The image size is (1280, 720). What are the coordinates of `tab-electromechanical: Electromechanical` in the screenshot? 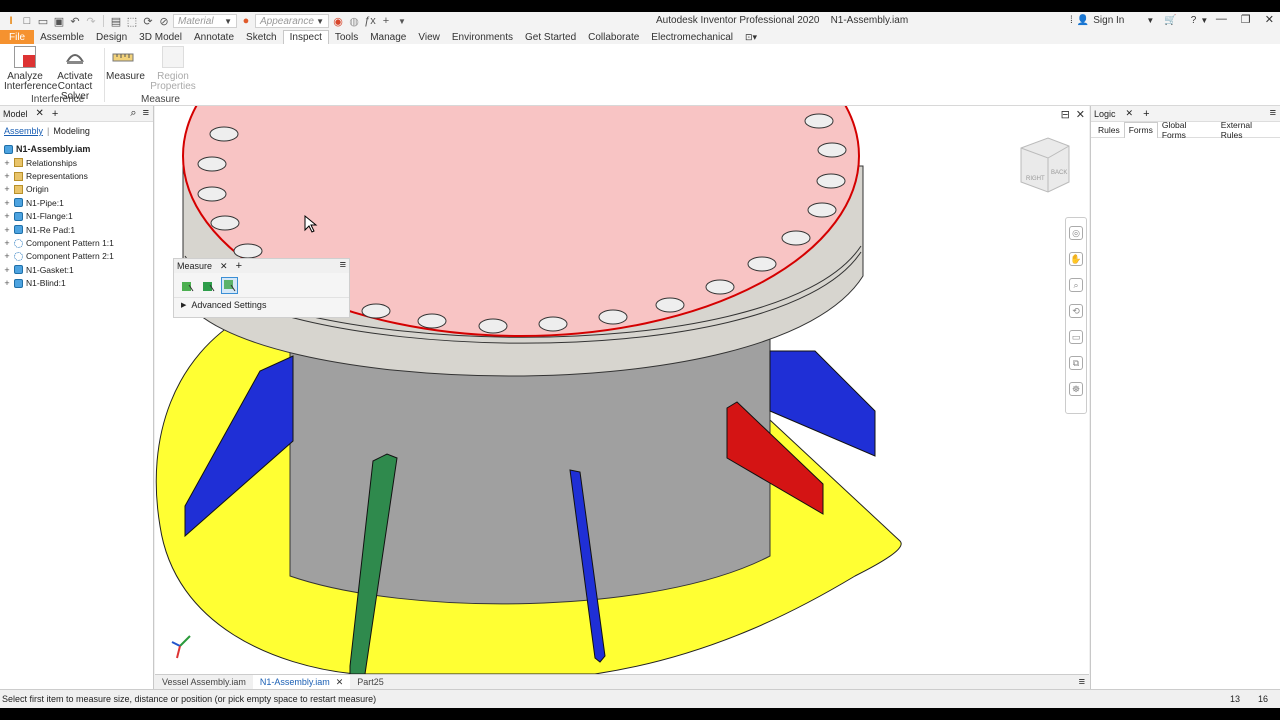 It's located at (692, 37).